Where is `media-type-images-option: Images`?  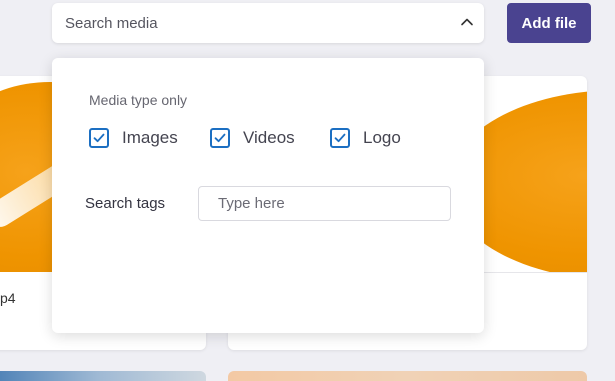 media-type-images-option: Images is located at coordinates (133, 138).